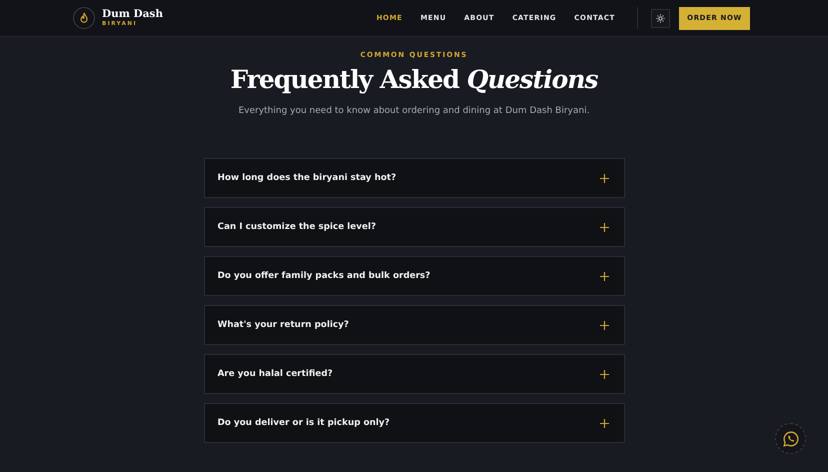 This screenshot has height=472, width=828. What do you see at coordinates (84, 18) in the screenshot?
I see `flame-icon` at bounding box center [84, 18].